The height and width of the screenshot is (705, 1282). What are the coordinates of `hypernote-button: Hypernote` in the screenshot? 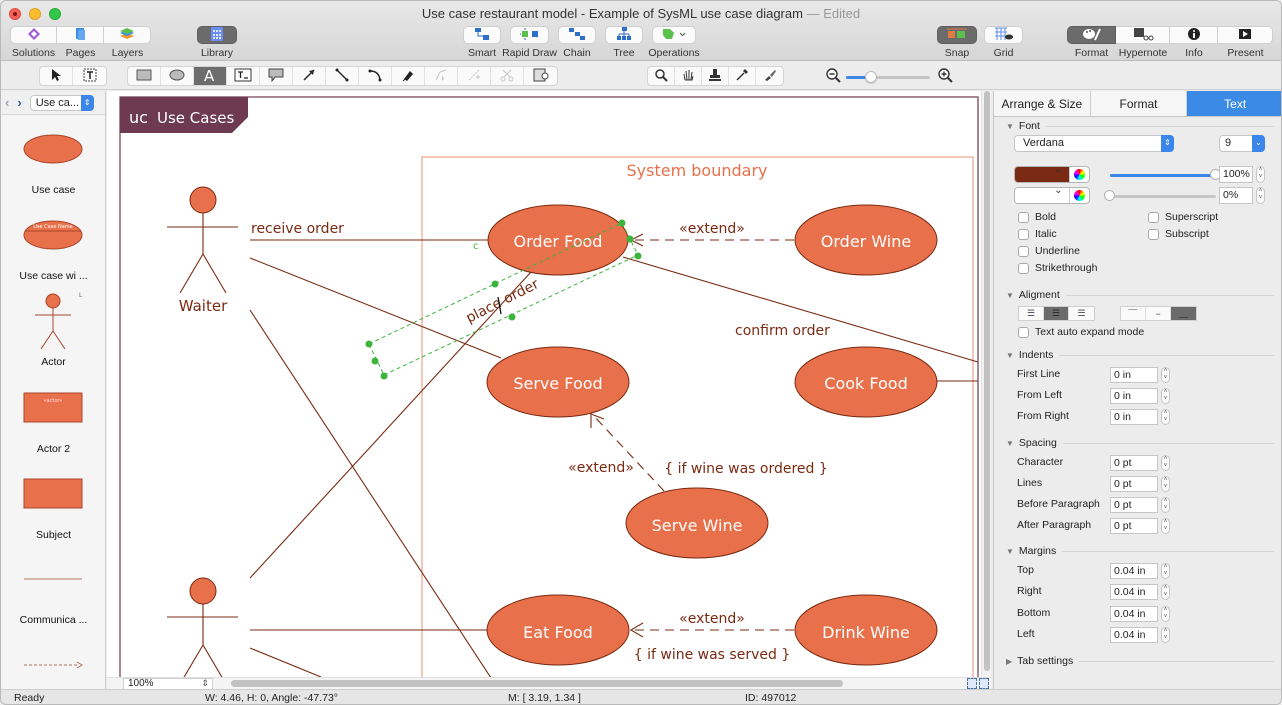 It's located at (1143, 42).